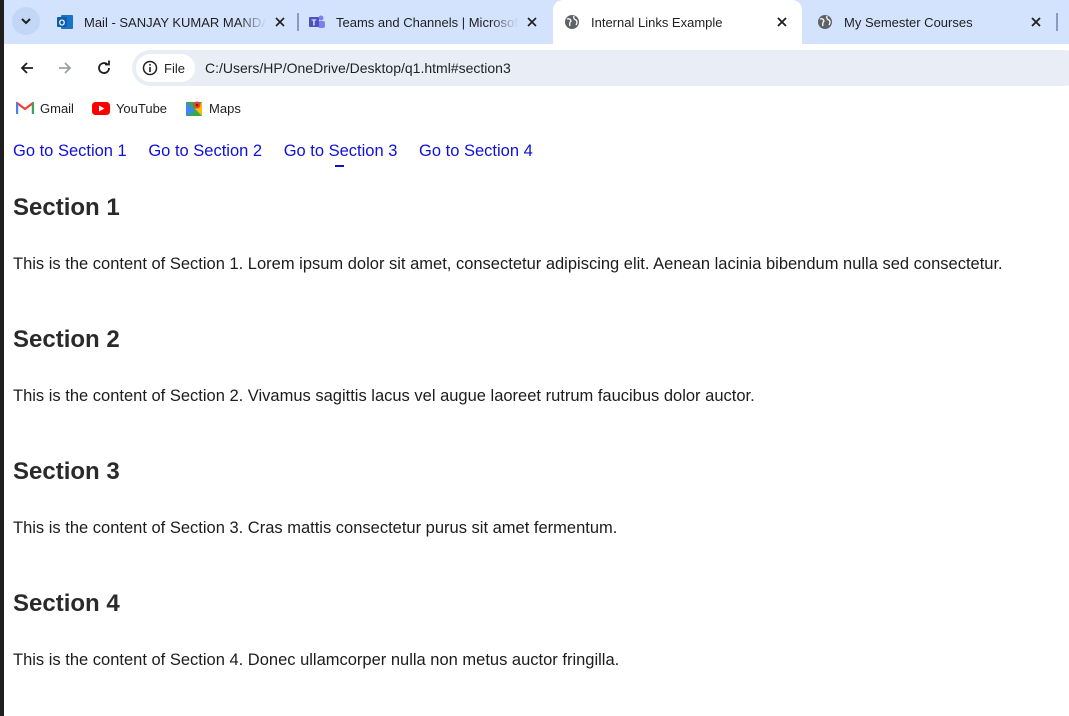 Image resolution: width=1069 pixels, height=716 pixels. Describe the element at coordinates (657, 22) in the screenshot. I see `tab-title: Internal Links Example` at that location.